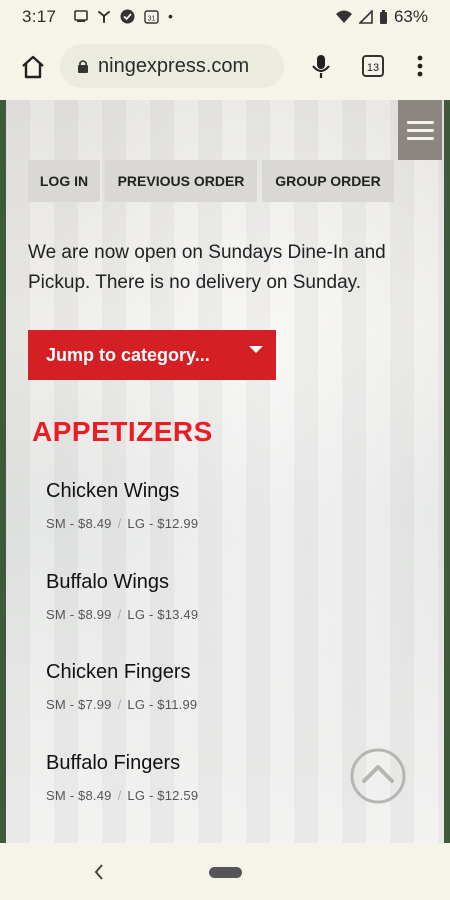 This screenshot has width=450, height=900. What do you see at coordinates (256, 349) in the screenshot?
I see `dropdown-caret-icon` at bounding box center [256, 349].